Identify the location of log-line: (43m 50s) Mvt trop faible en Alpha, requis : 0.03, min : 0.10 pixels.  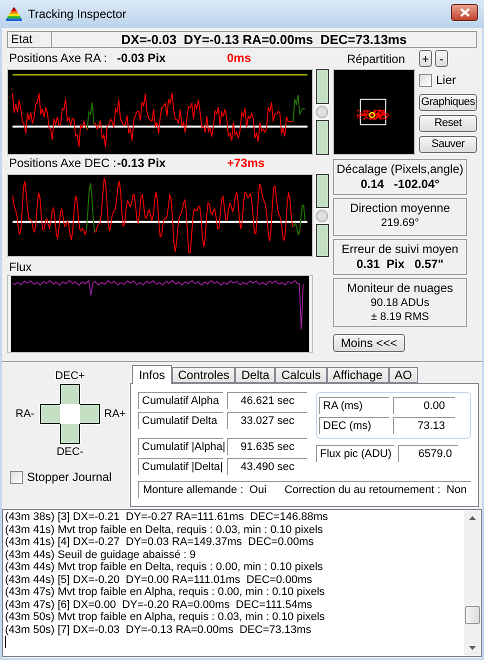
(165, 617).